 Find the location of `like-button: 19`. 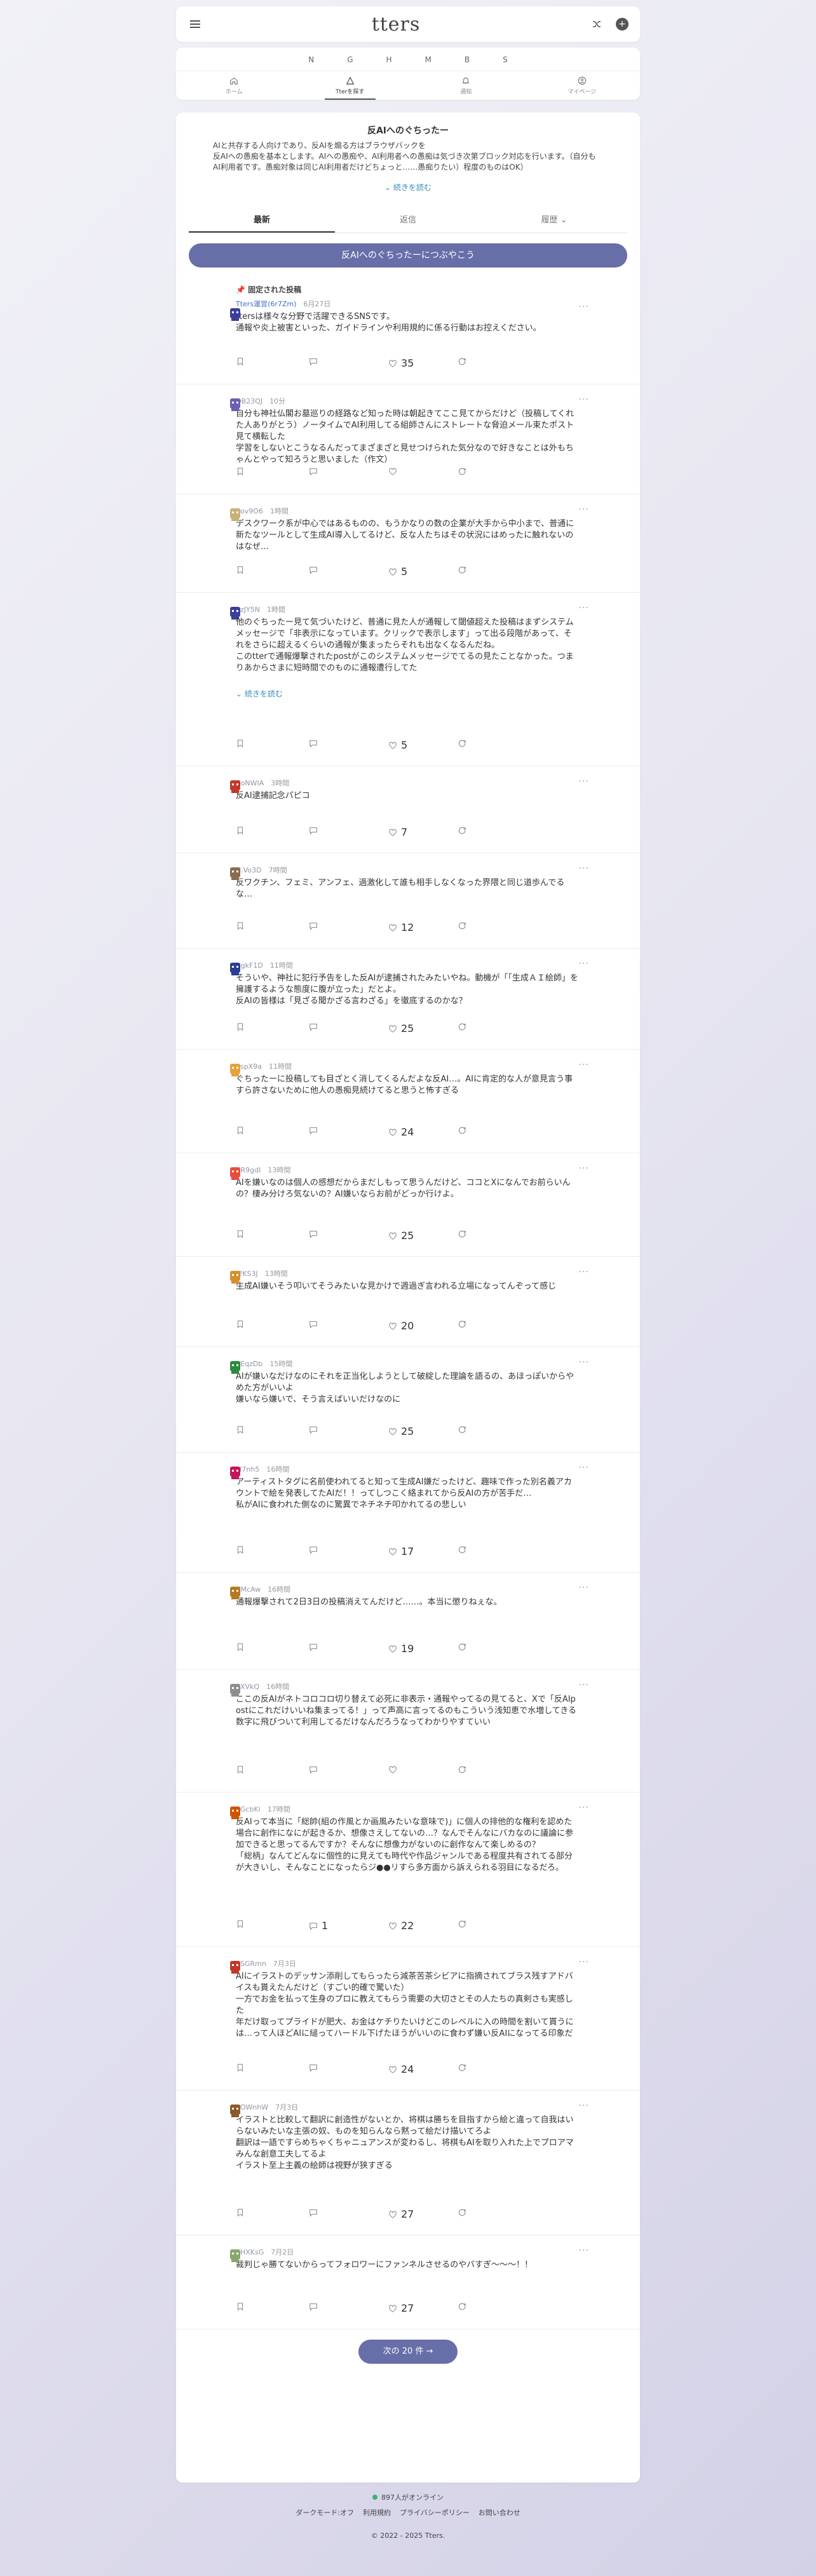

like-button: 19 is located at coordinates (401, 1649).